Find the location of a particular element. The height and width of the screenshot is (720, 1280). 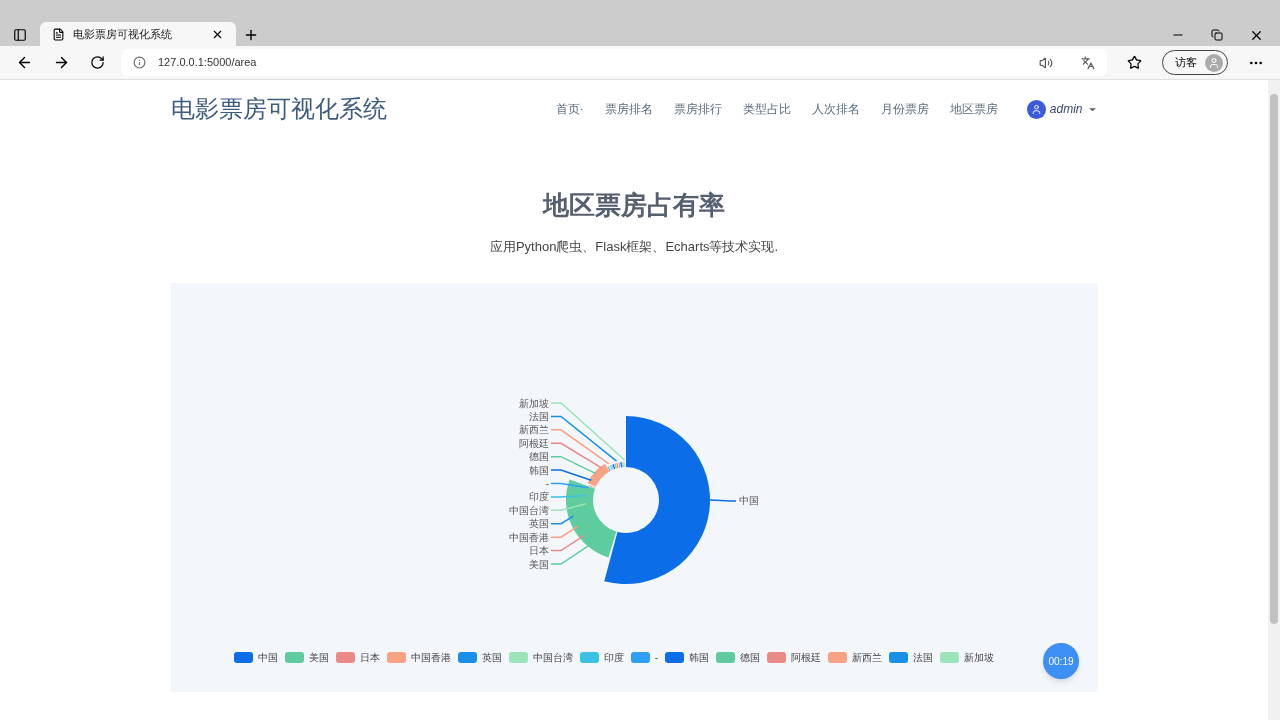

info-icon is located at coordinates (139, 62).